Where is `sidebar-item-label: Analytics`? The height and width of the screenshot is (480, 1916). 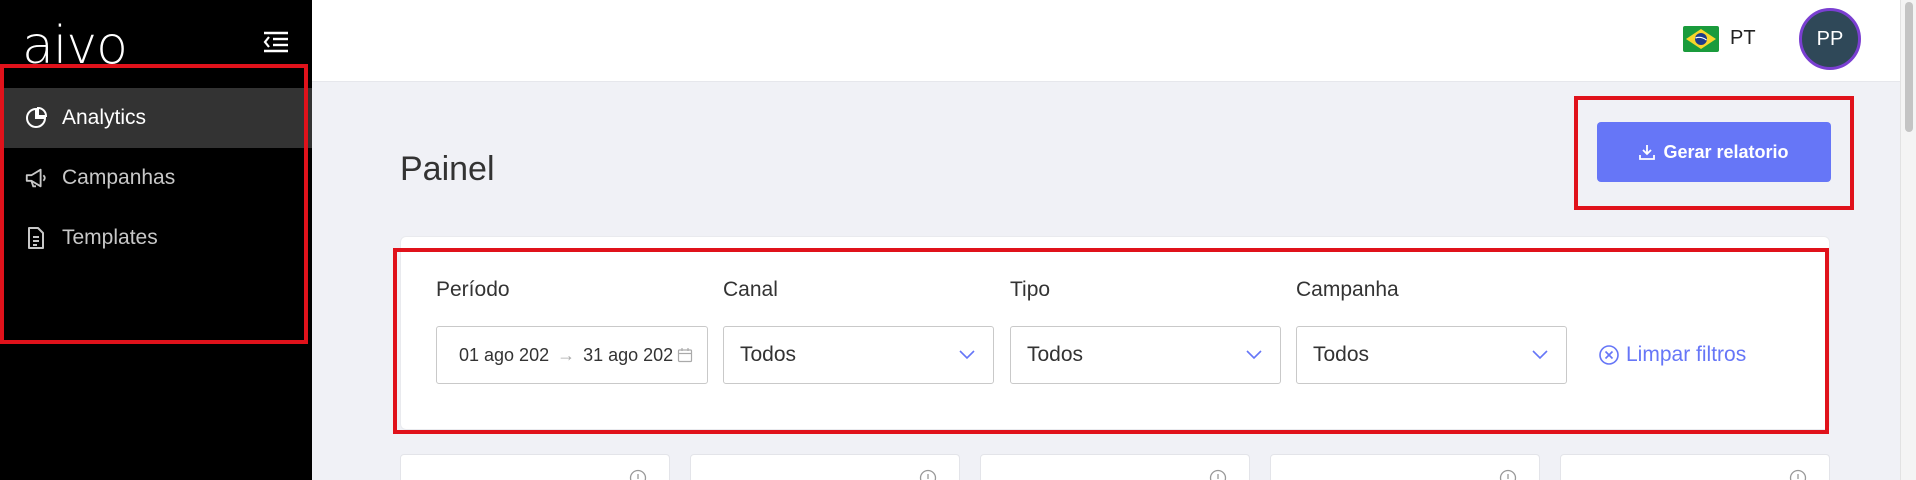
sidebar-item-label: Analytics is located at coordinates (104, 117).